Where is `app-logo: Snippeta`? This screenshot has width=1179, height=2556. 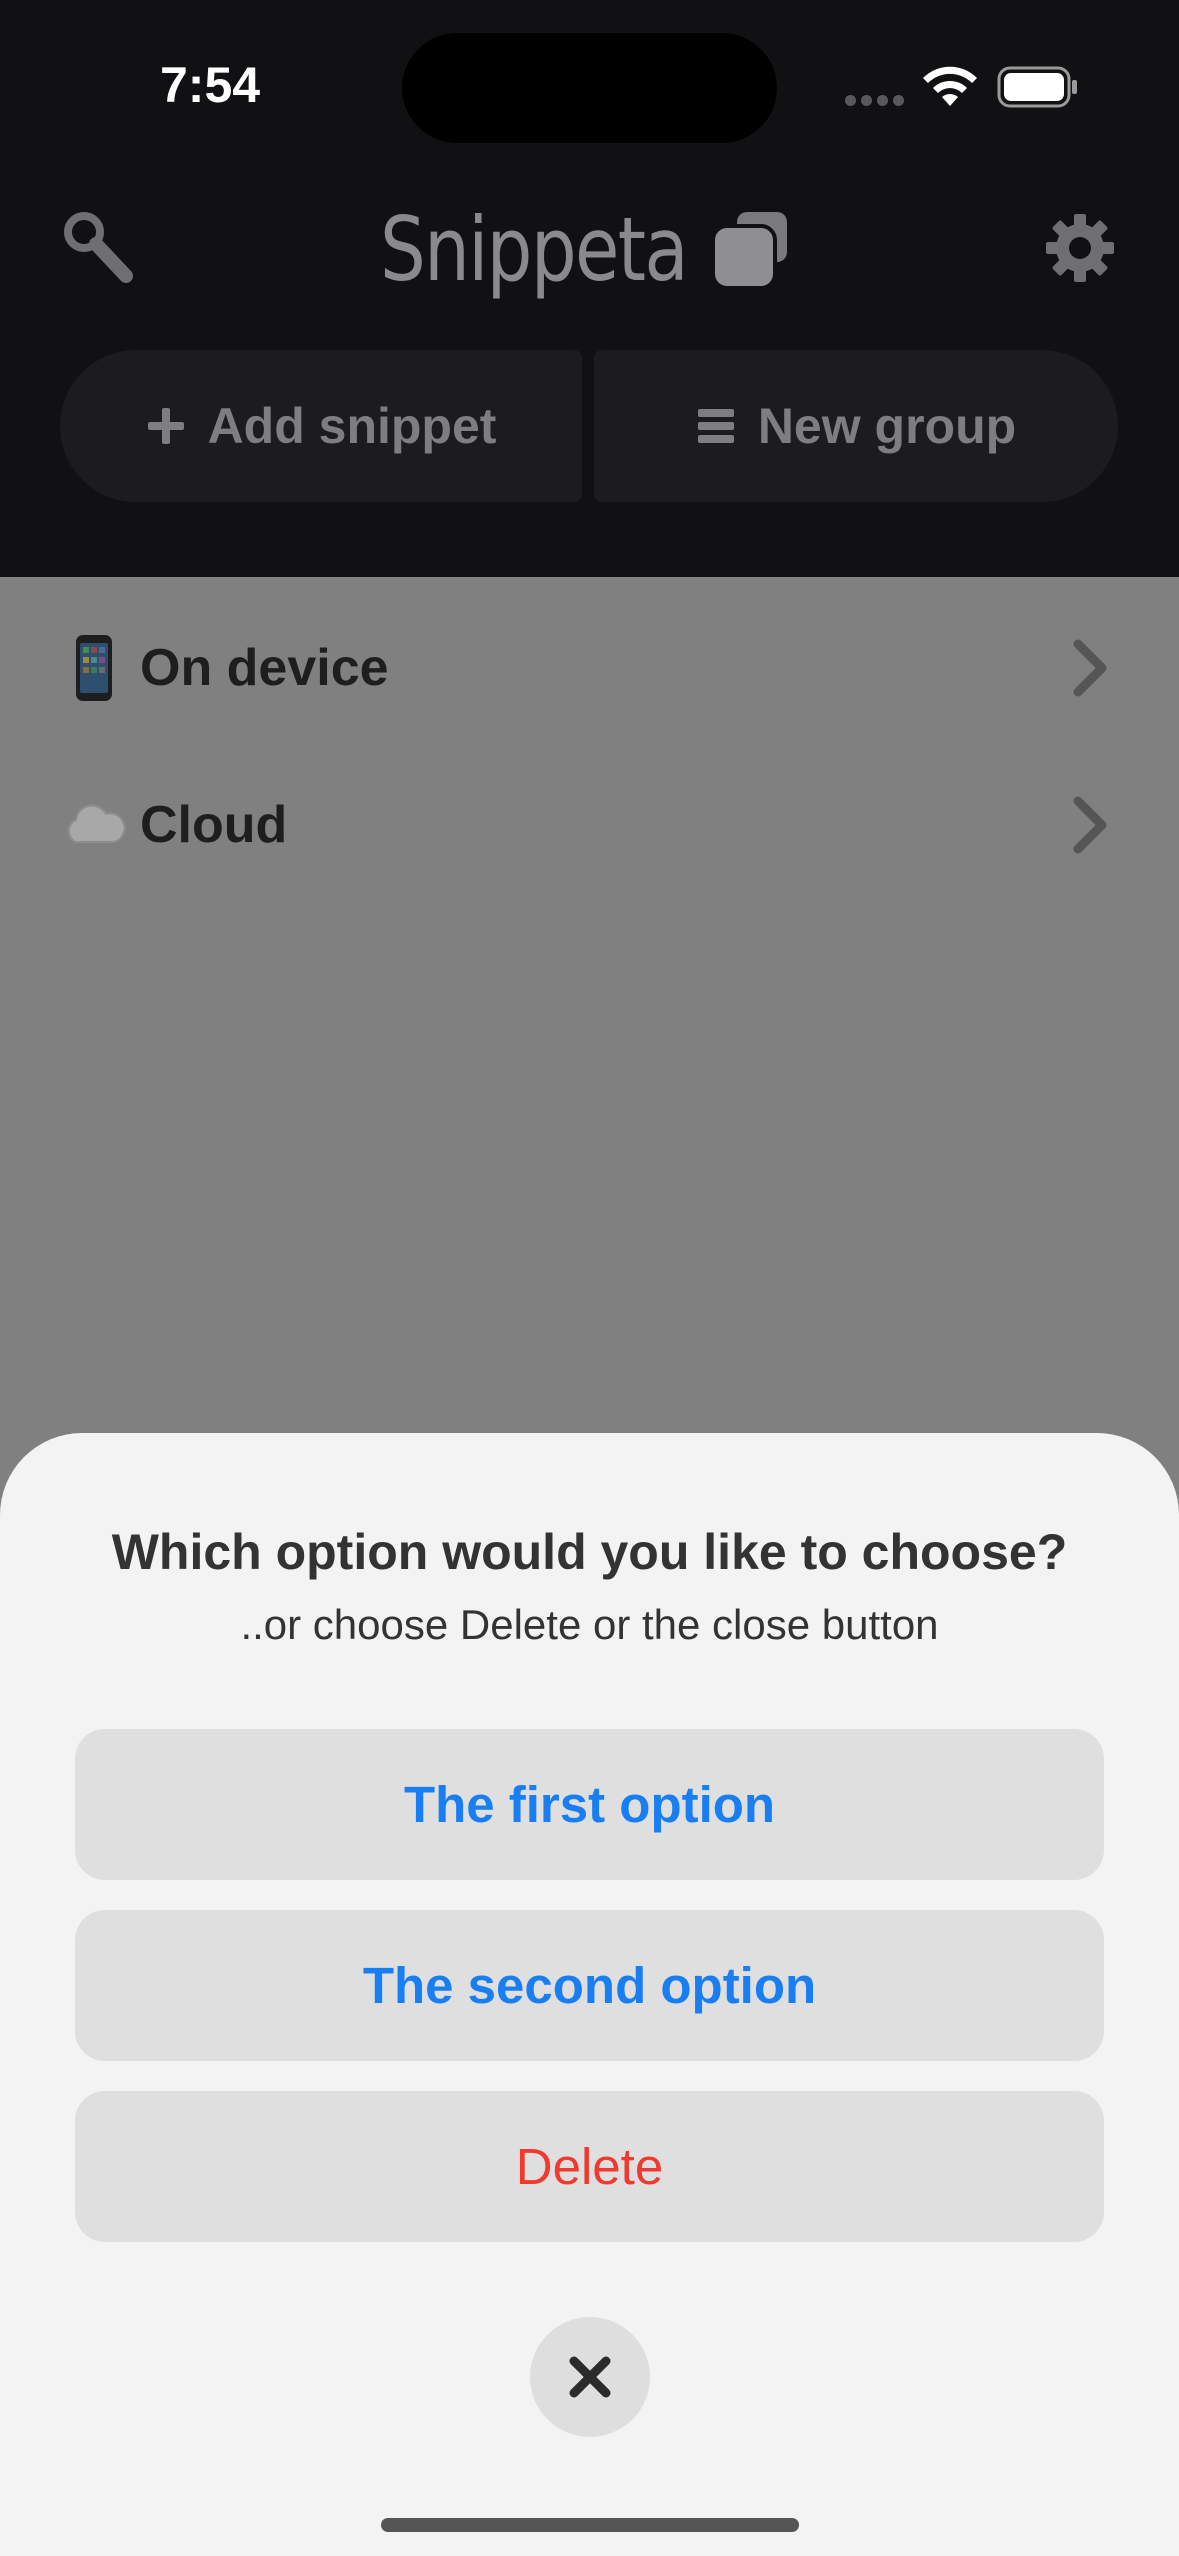
app-logo: Snippeta is located at coordinates (590, 250).